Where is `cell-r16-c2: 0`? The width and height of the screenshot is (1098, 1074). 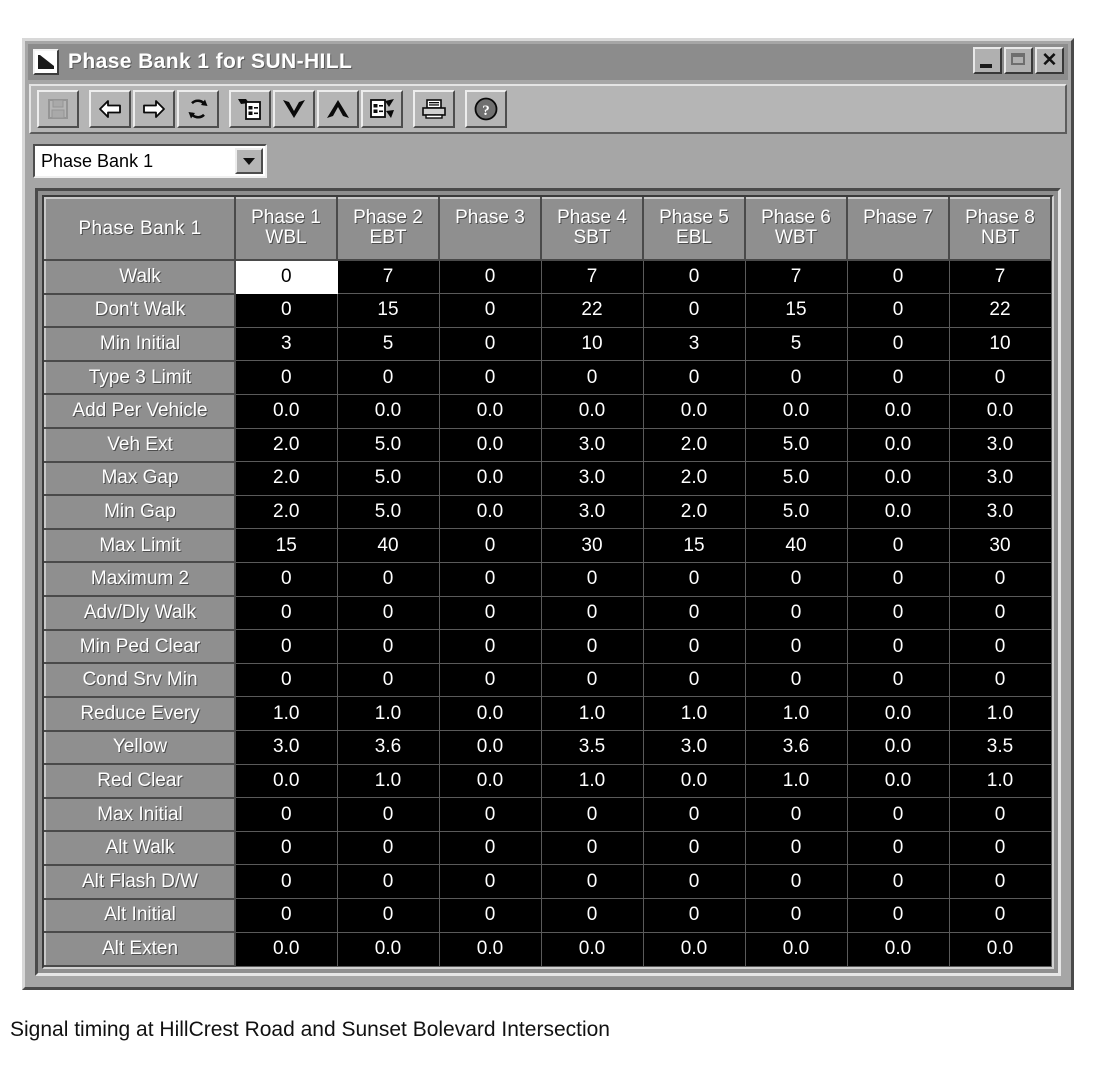 cell-r16-c2: 0 is located at coordinates (490, 814).